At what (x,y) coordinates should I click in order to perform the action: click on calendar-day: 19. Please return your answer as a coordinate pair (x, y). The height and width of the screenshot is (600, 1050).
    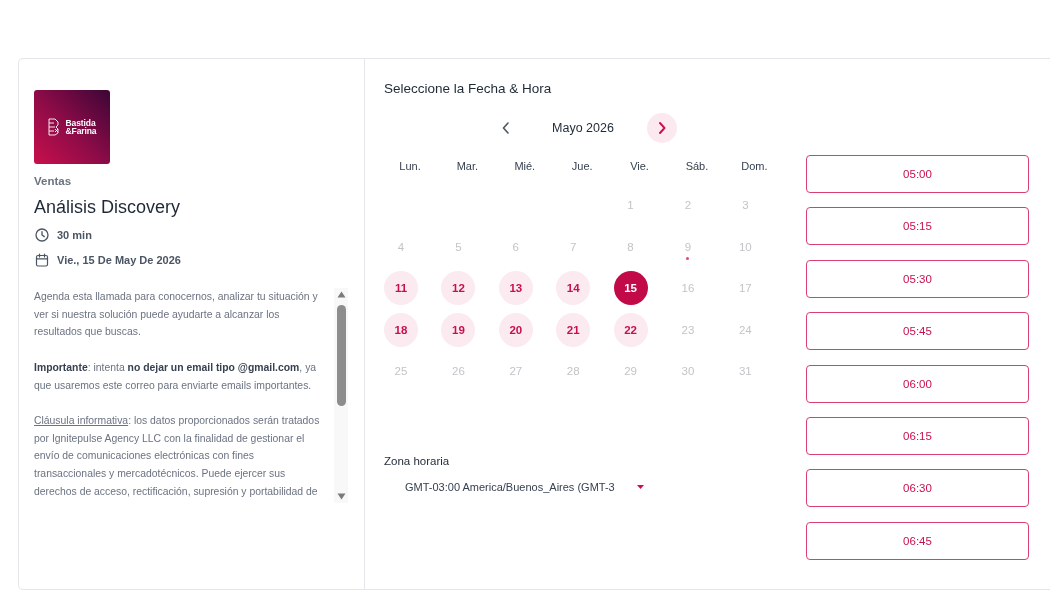
    Looking at the image, I should click on (458, 329).